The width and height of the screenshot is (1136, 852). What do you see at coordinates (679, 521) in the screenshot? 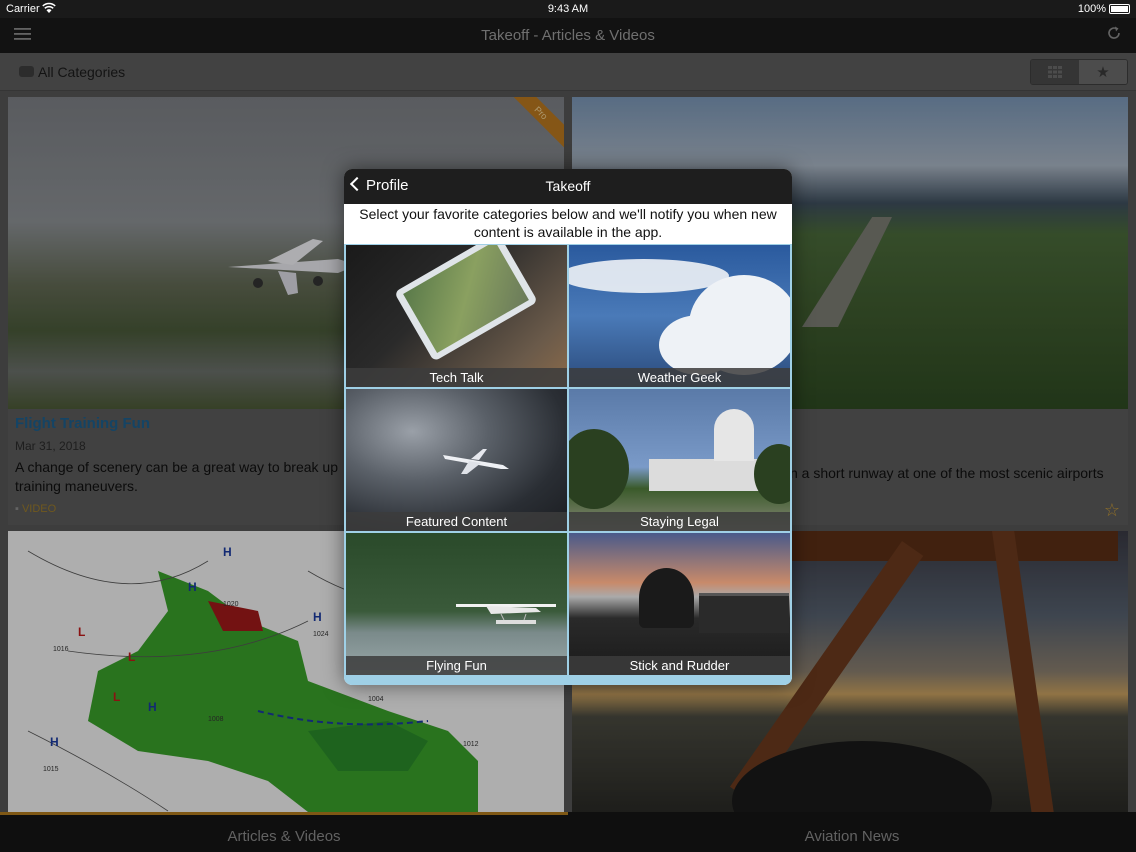
I see `category-label: Staying Legal` at bounding box center [679, 521].